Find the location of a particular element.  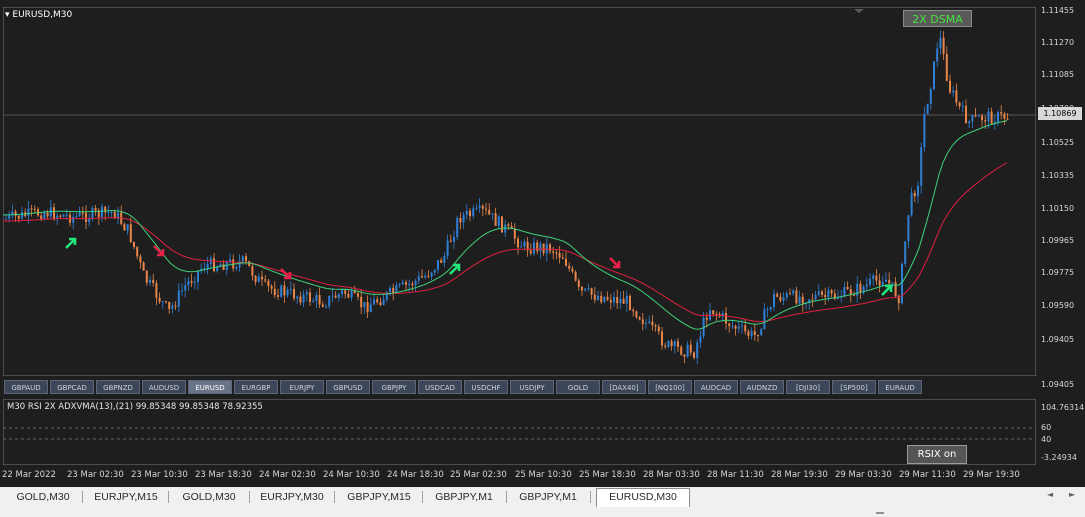

symbol-button-euraud: EURAUD is located at coordinates (900, 387).